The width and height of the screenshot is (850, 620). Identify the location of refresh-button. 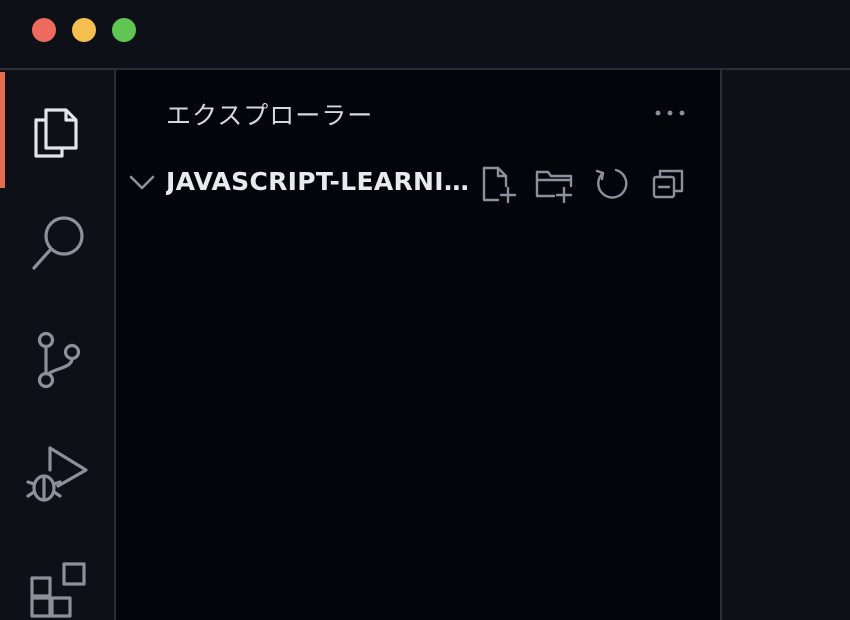
(612, 184).